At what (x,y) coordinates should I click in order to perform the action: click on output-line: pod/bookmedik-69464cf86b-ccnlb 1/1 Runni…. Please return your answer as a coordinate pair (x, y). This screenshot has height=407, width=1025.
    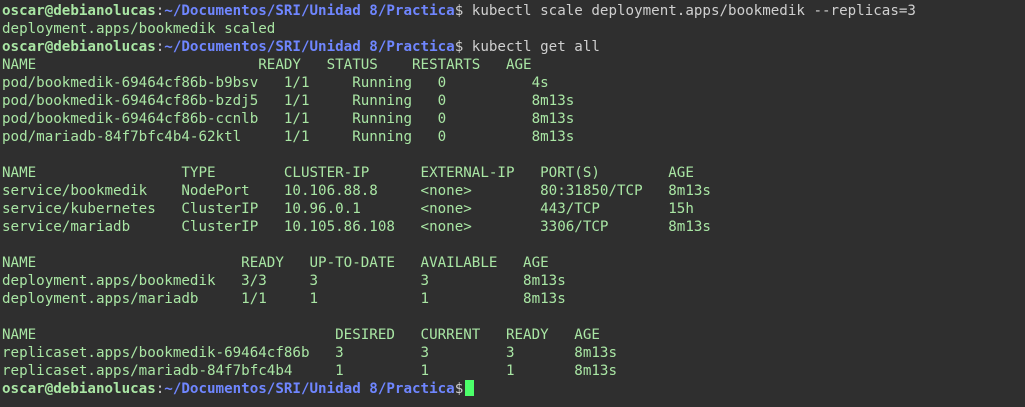
    Looking at the image, I should click on (513, 119).